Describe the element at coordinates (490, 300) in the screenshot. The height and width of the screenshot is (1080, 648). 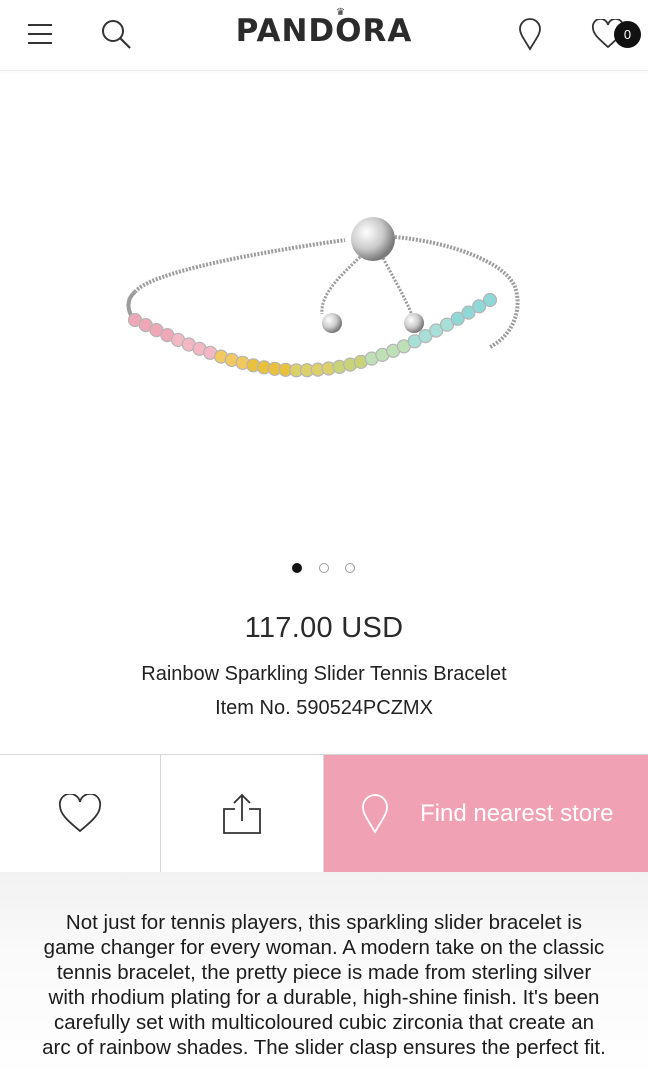
I see `bracelet-stone` at that location.